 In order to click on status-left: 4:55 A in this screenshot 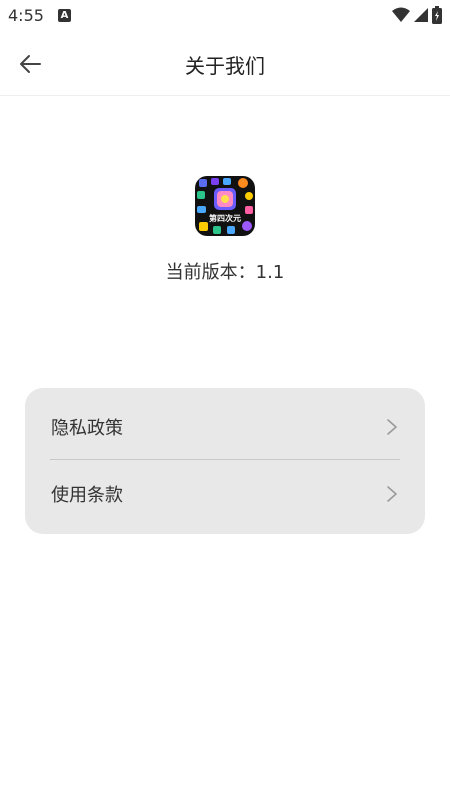, I will do `click(39, 15)`.